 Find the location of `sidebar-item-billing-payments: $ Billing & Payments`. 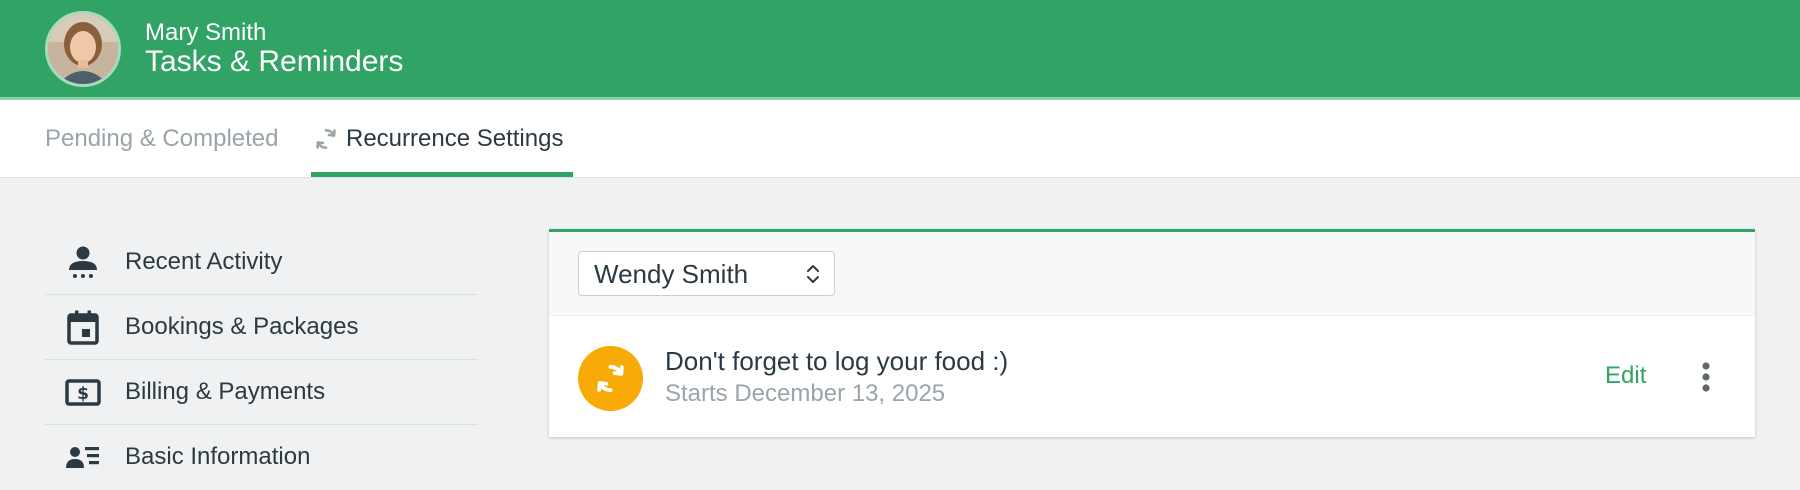

sidebar-item-billing-payments: $ Billing & Payments is located at coordinates (261, 392).